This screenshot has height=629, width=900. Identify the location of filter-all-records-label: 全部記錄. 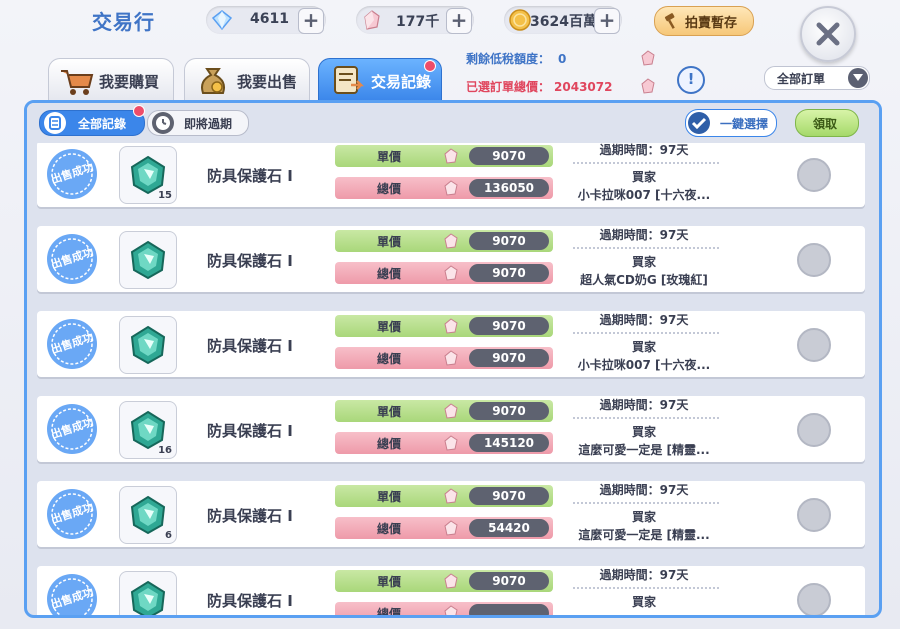
(102, 124).